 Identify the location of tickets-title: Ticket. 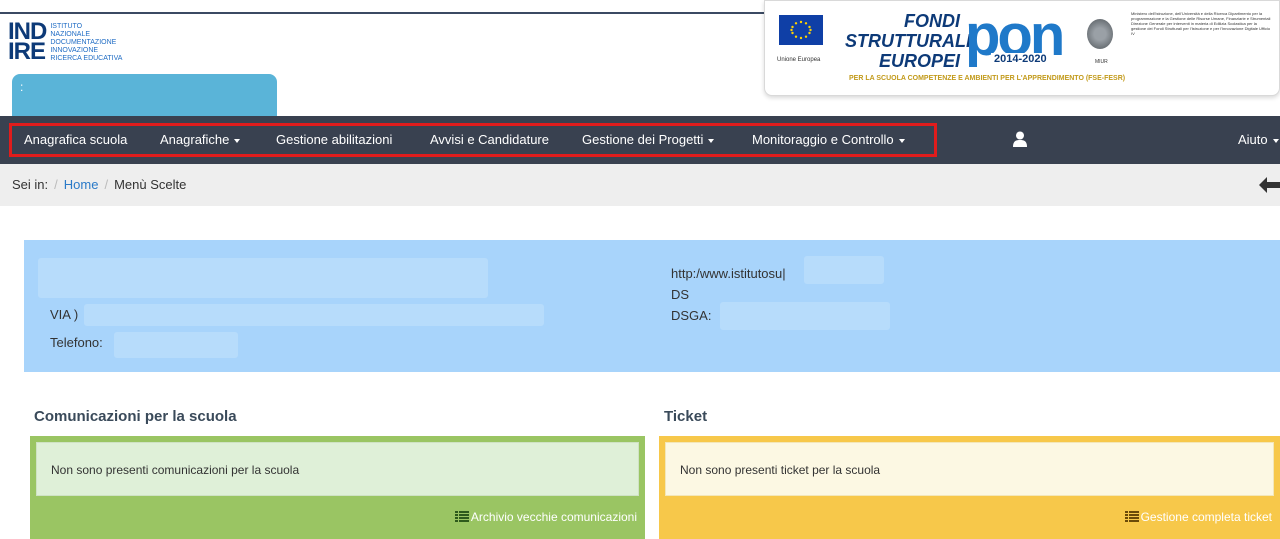
(686, 416).